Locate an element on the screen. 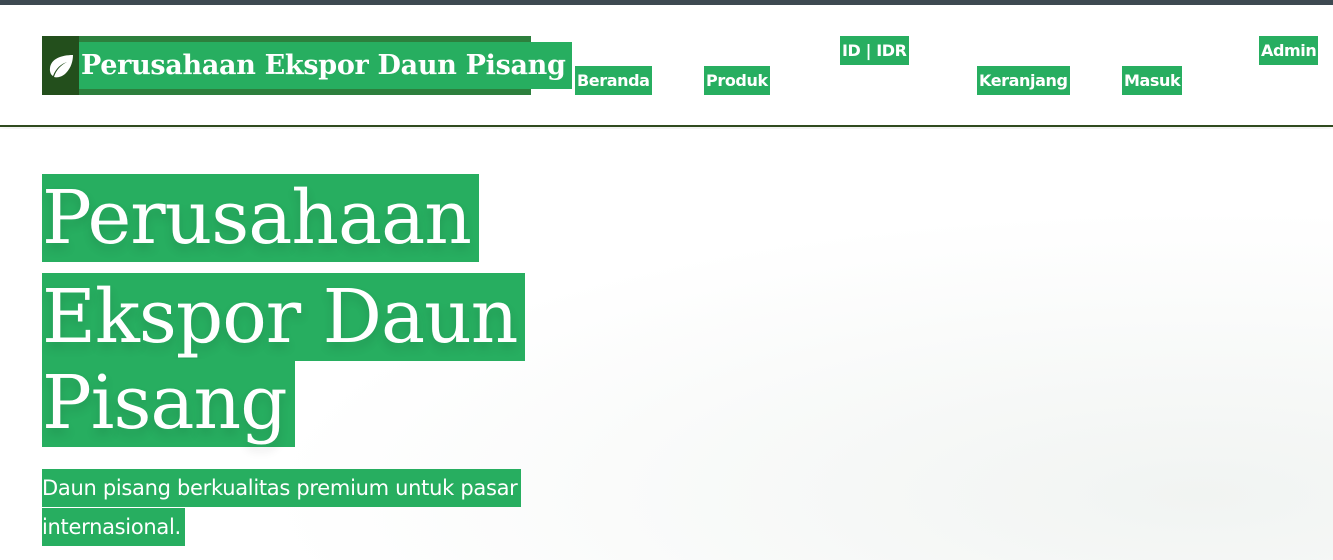 This screenshot has height=560, width=1333. nav-home-link: Beranda is located at coordinates (613, 80).